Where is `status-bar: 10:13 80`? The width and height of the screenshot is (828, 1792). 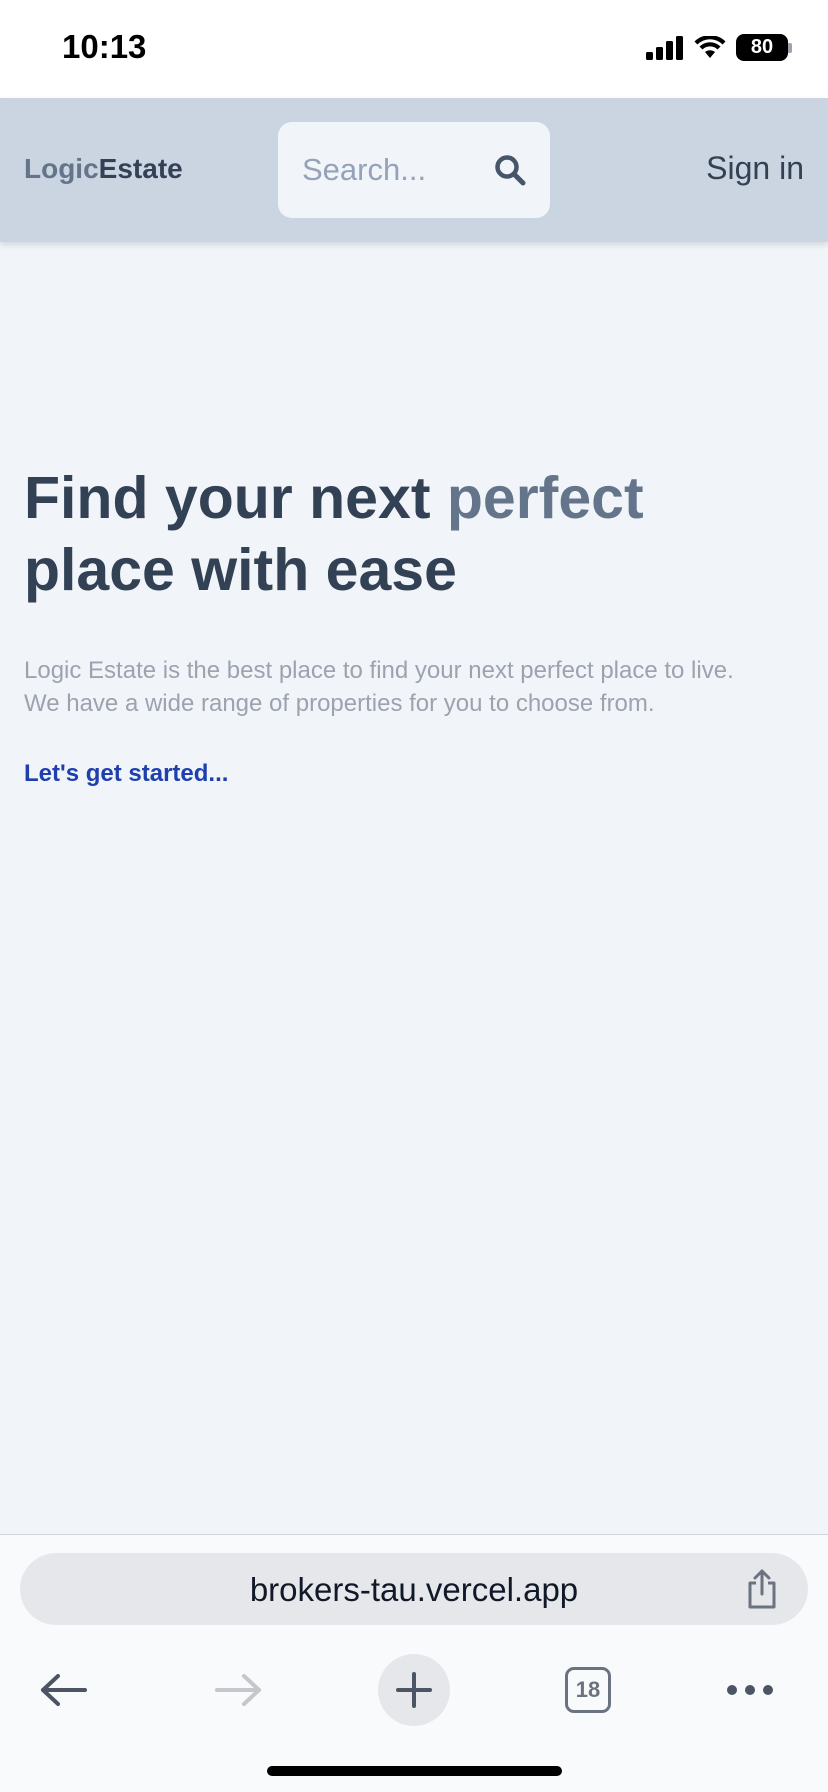
status-bar: 10:13 80 is located at coordinates (414, 49).